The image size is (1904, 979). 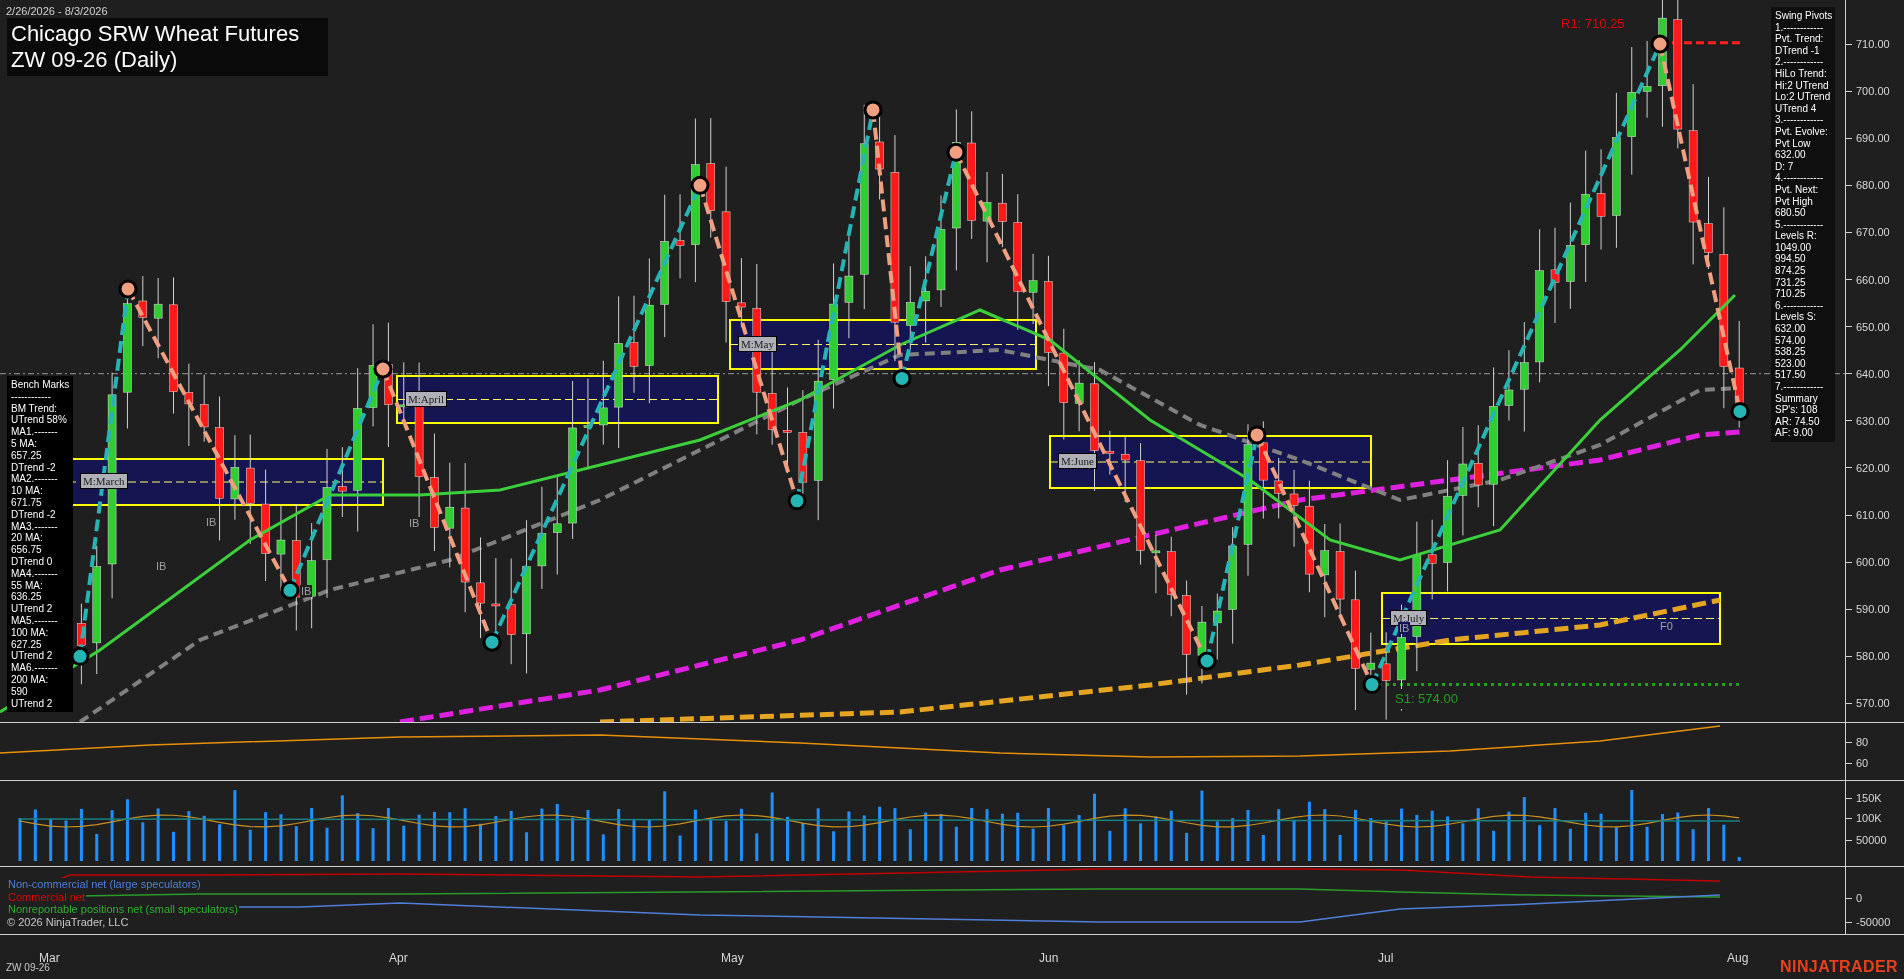 What do you see at coordinates (57, 11) in the screenshot?
I see `date-range: 2/26/2026 - 8/3/2026` at bounding box center [57, 11].